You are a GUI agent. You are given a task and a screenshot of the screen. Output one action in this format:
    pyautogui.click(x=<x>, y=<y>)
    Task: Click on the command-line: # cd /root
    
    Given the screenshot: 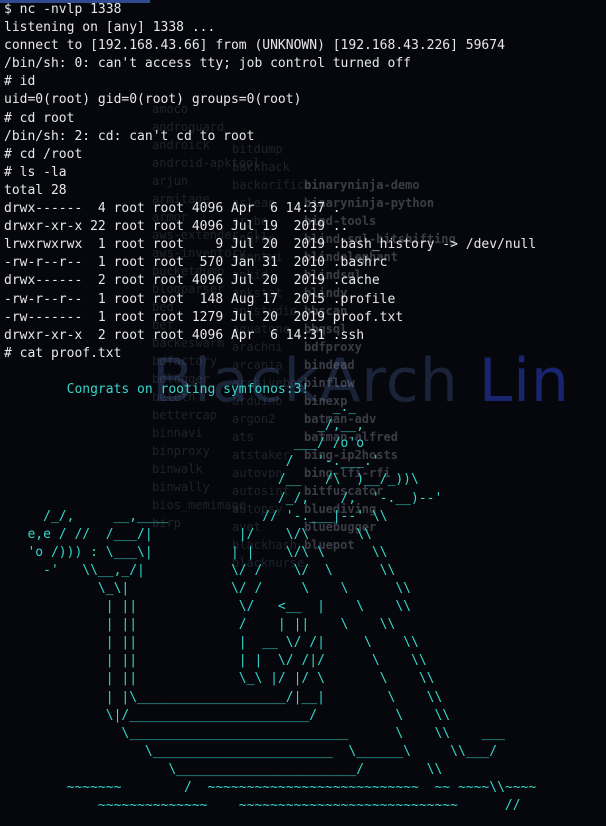 What is the action you would take?
    pyautogui.click(x=43, y=154)
    